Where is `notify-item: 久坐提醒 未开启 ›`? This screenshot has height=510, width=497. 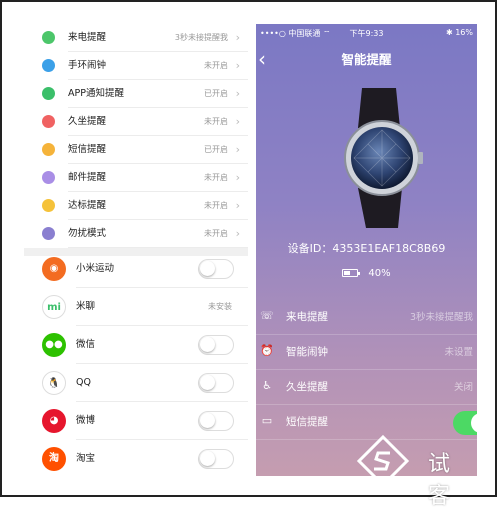
notify-item: 久坐提醒 未开启 › is located at coordinates (136, 122).